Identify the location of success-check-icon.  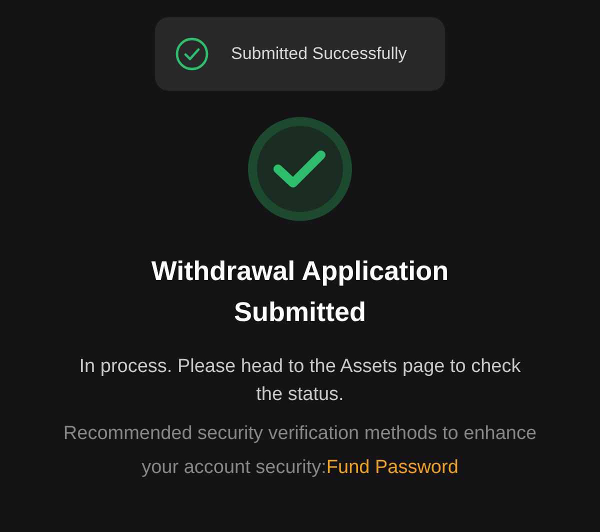
(300, 169).